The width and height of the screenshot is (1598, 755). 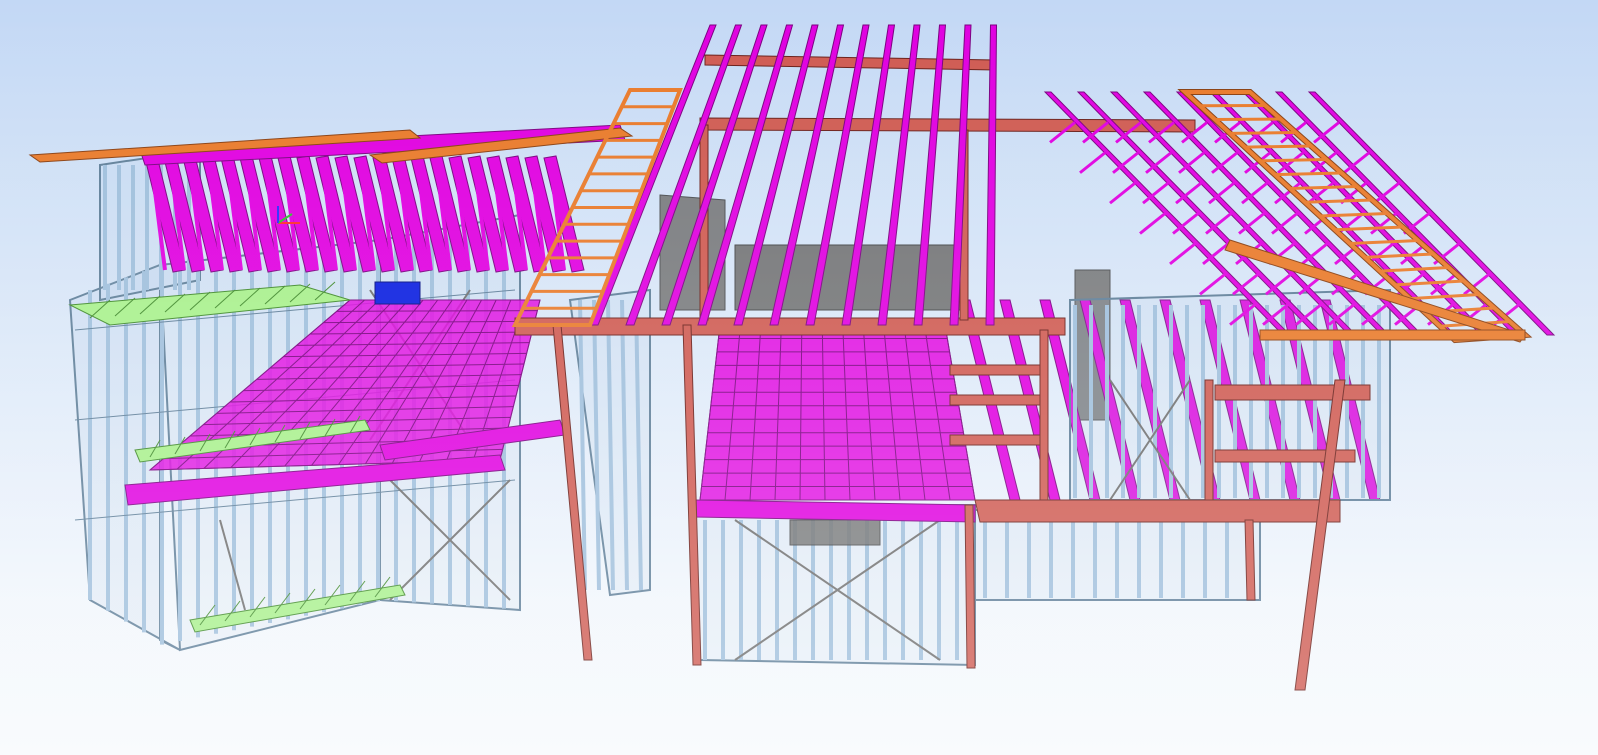 What do you see at coordinates (835, 423) in the screenshot?
I see `central-floor-joists` at bounding box center [835, 423].